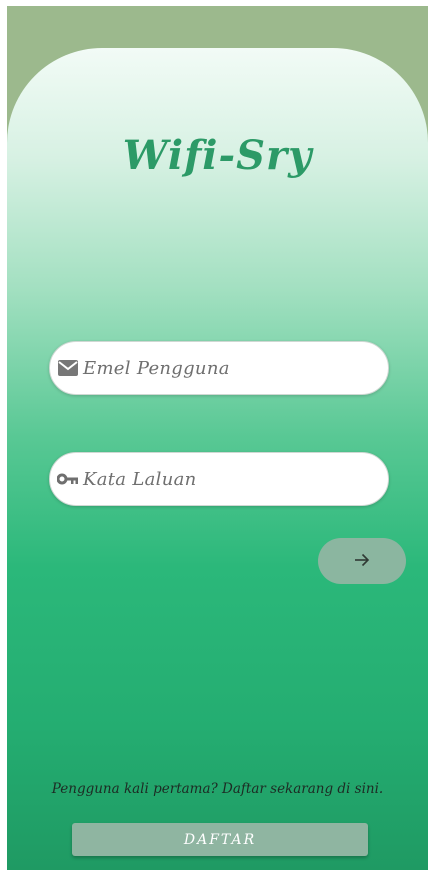  Describe the element at coordinates (68, 368) in the screenshot. I see `mail-icon` at that location.